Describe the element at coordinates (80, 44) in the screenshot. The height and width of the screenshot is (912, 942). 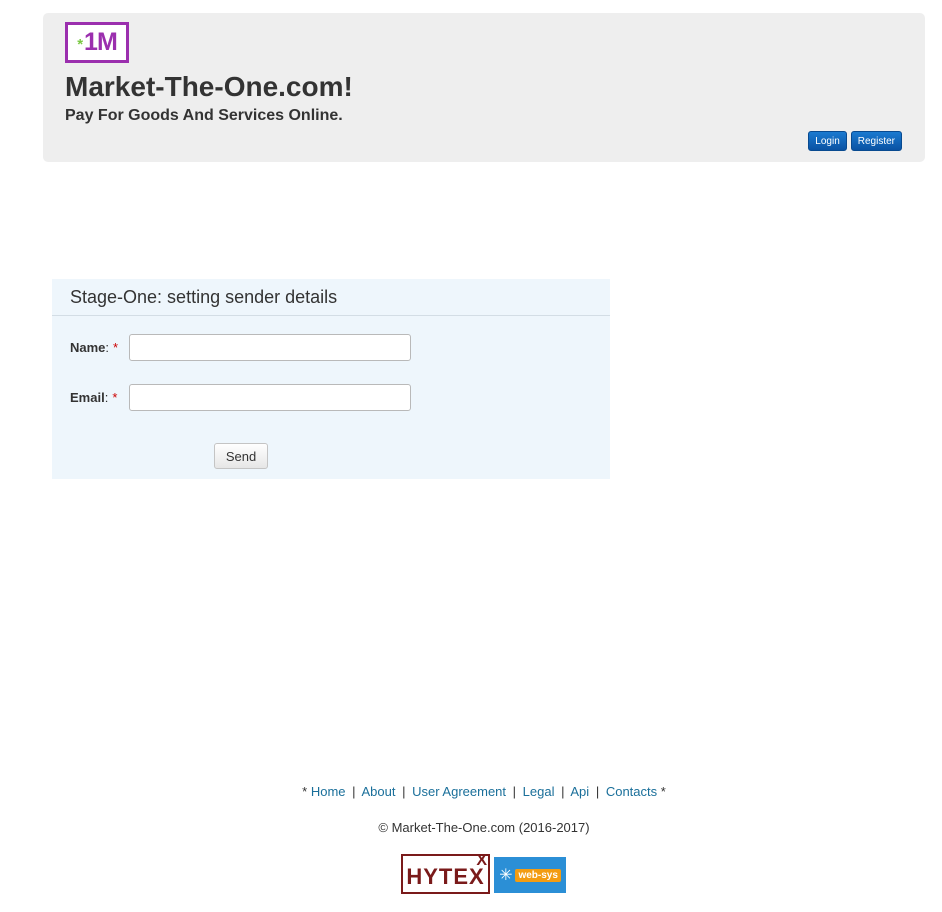
I see `logo-star-icon: *` at that location.